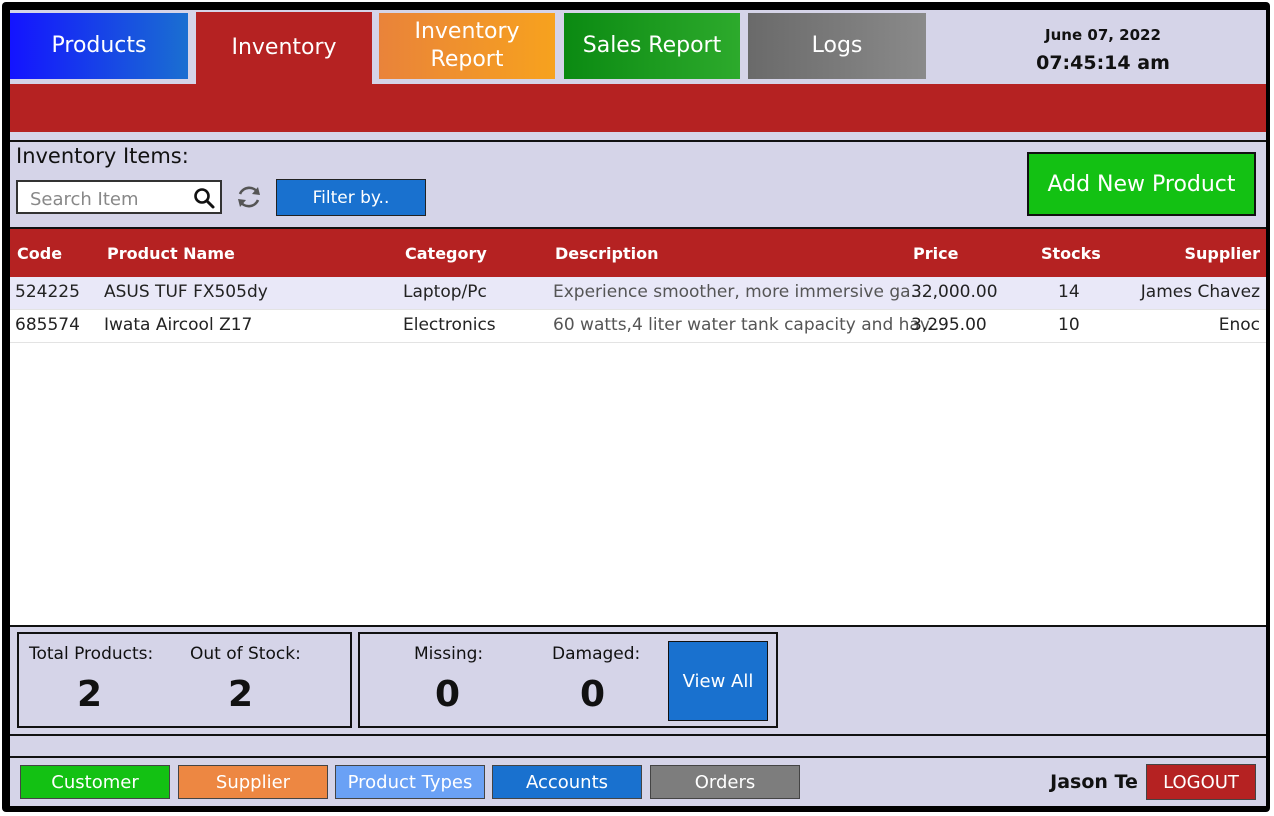 The width and height of the screenshot is (1274, 816). What do you see at coordinates (204, 198) in the screenshot?
I see `search-icon` at bounding box center [204, 198].